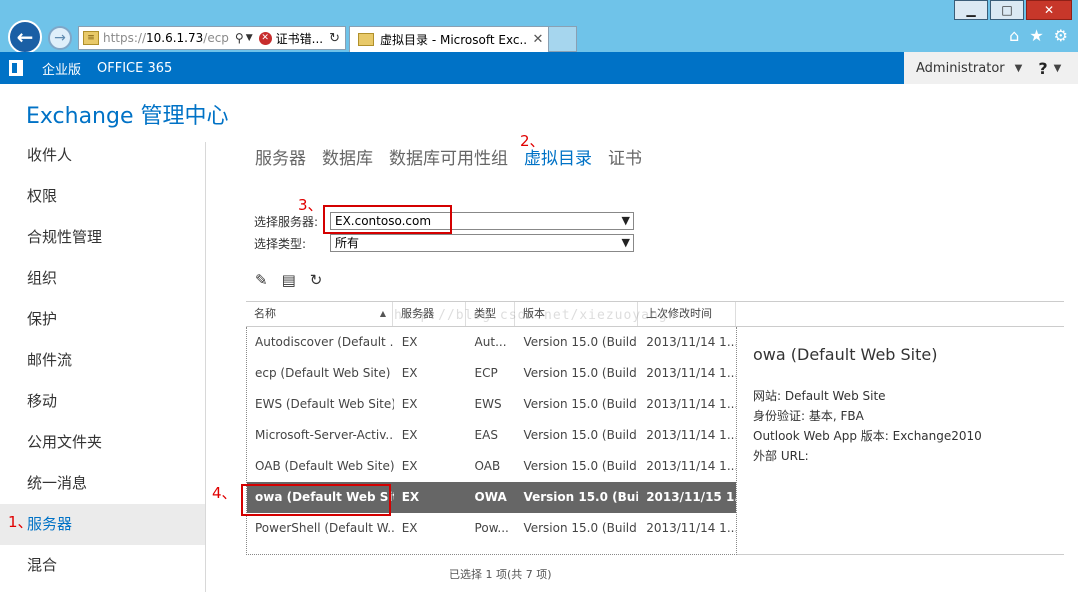 The width and height of the screenshot is (1078, 612). I want to click on nav-item-mobile: 移动, so click(102, 401).